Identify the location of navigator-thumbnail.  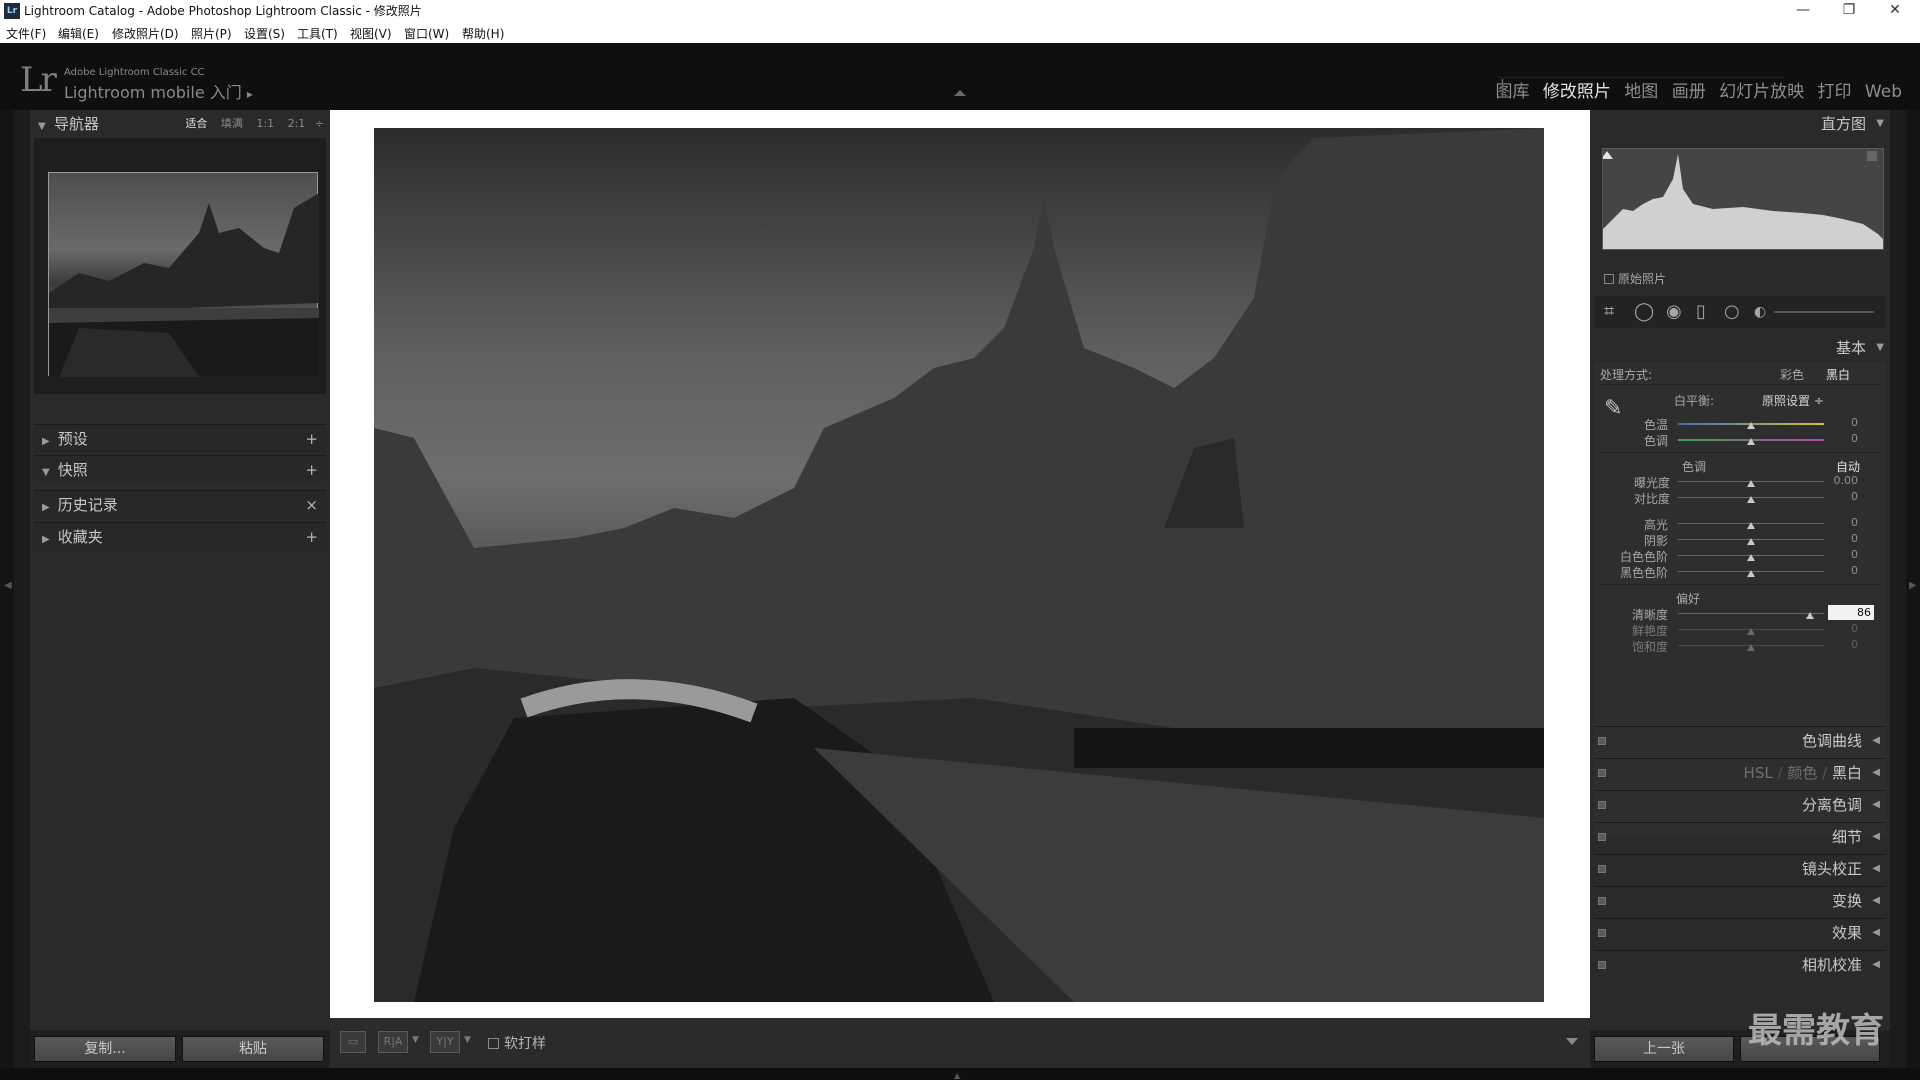
(183, 274).